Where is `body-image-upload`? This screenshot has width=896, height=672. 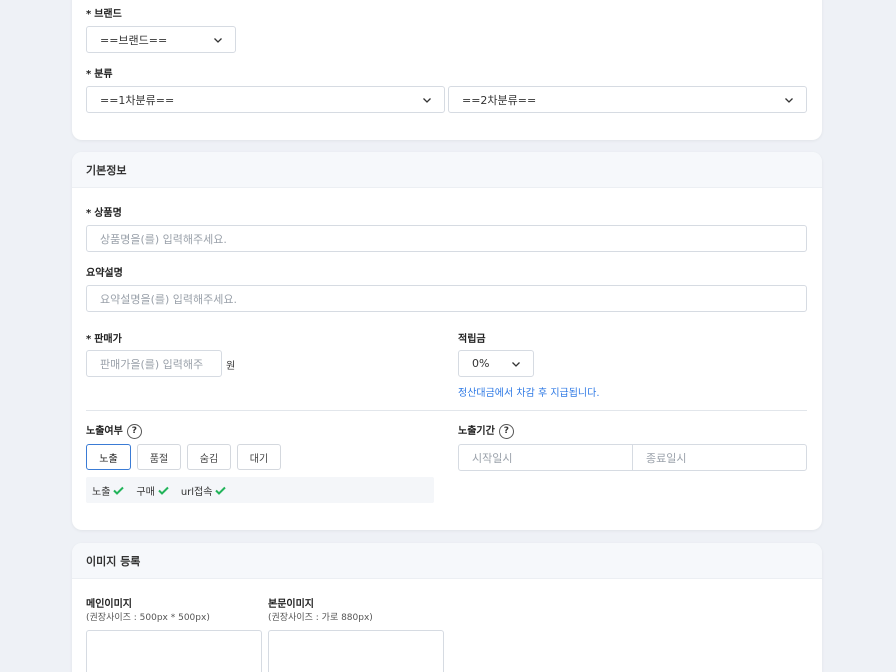
body-image-upload is located at coordinates (356, 651).